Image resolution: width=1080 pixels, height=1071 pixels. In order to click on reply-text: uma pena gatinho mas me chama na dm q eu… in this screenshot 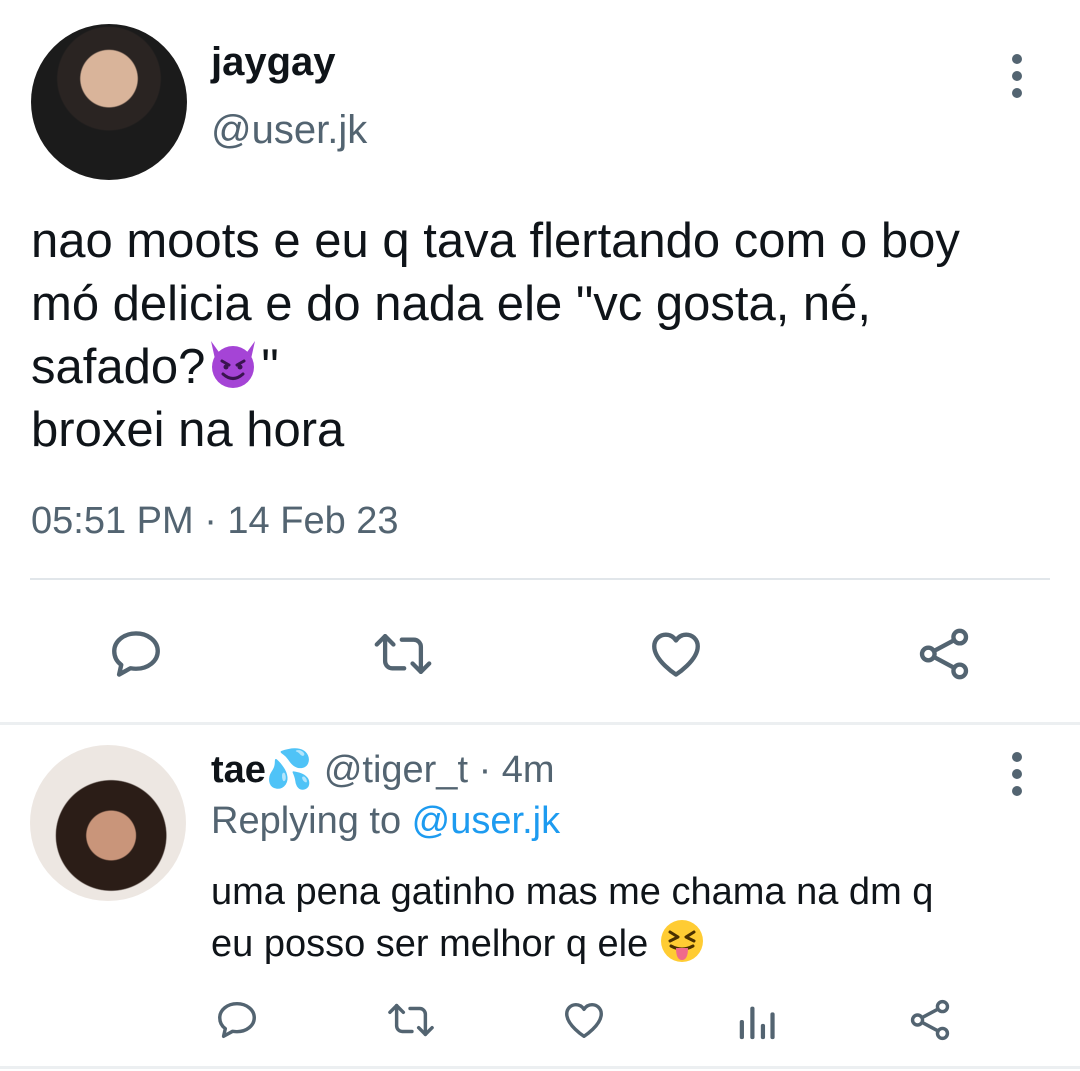, I will do `click(636, 918)`.